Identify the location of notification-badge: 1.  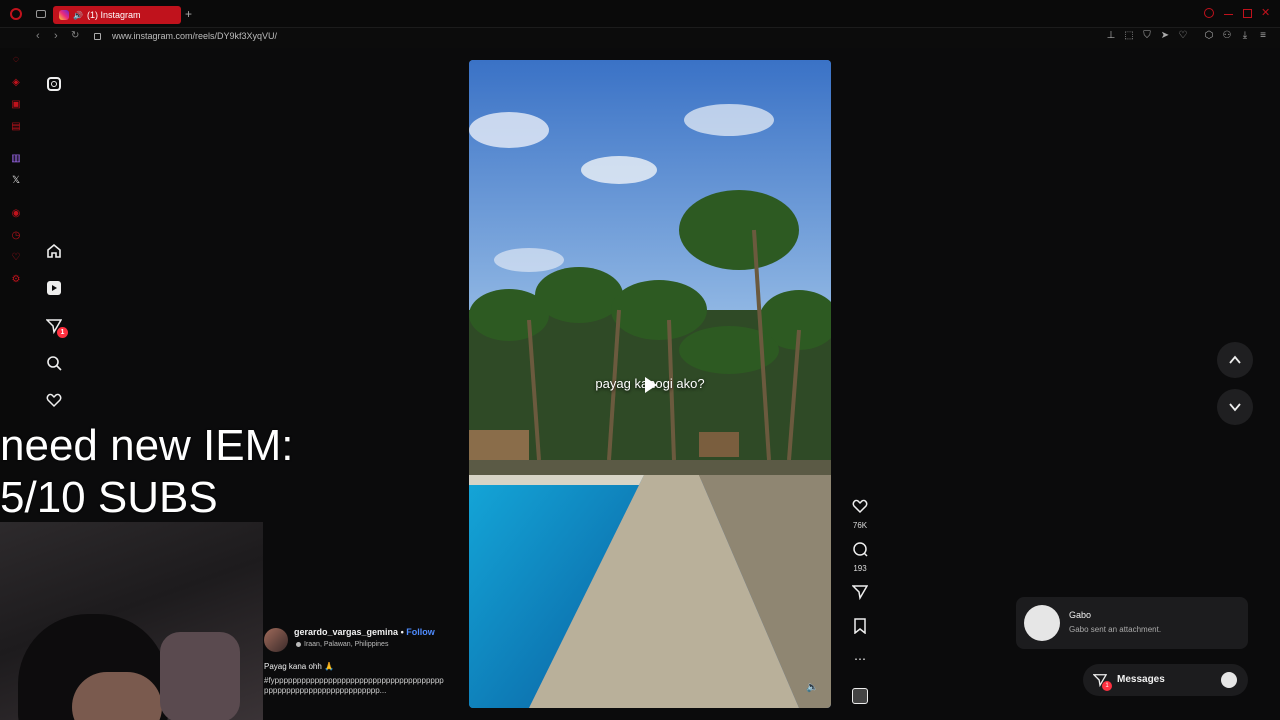
(62, 332).